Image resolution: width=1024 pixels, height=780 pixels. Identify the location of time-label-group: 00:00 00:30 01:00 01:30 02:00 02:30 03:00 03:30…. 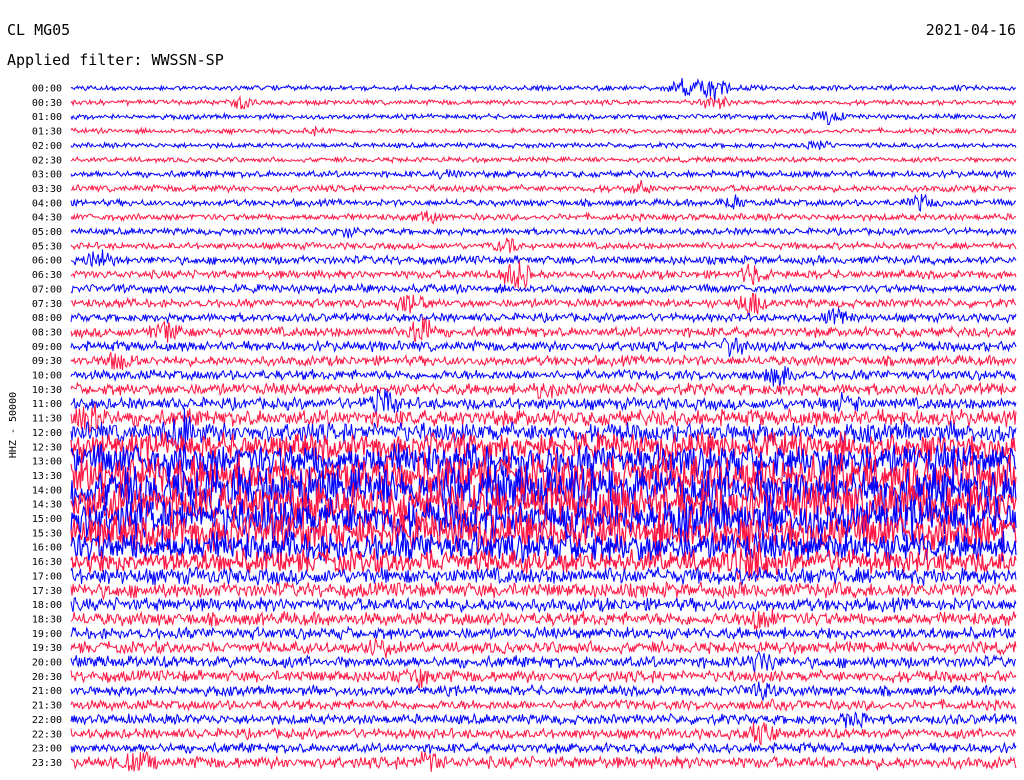
(47, 426).